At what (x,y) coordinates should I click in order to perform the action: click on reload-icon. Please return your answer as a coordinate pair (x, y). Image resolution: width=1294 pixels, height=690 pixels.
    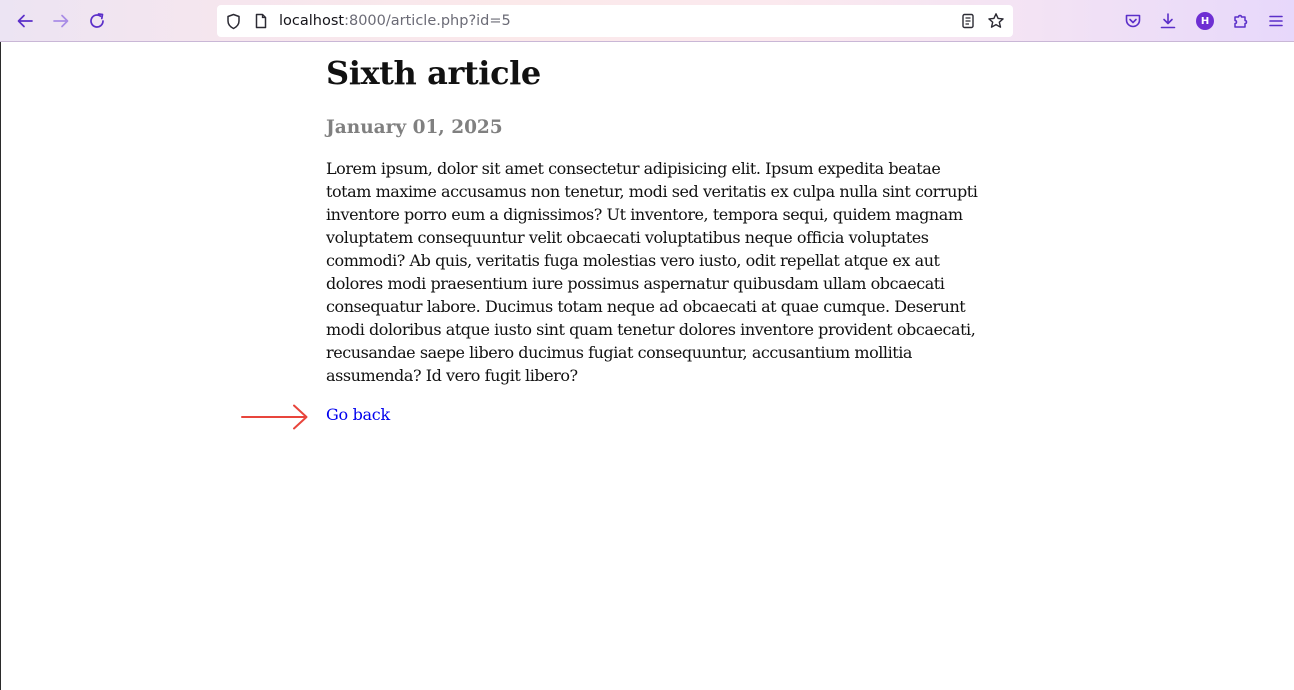
    Looking at the image, I should click on (97, 21).